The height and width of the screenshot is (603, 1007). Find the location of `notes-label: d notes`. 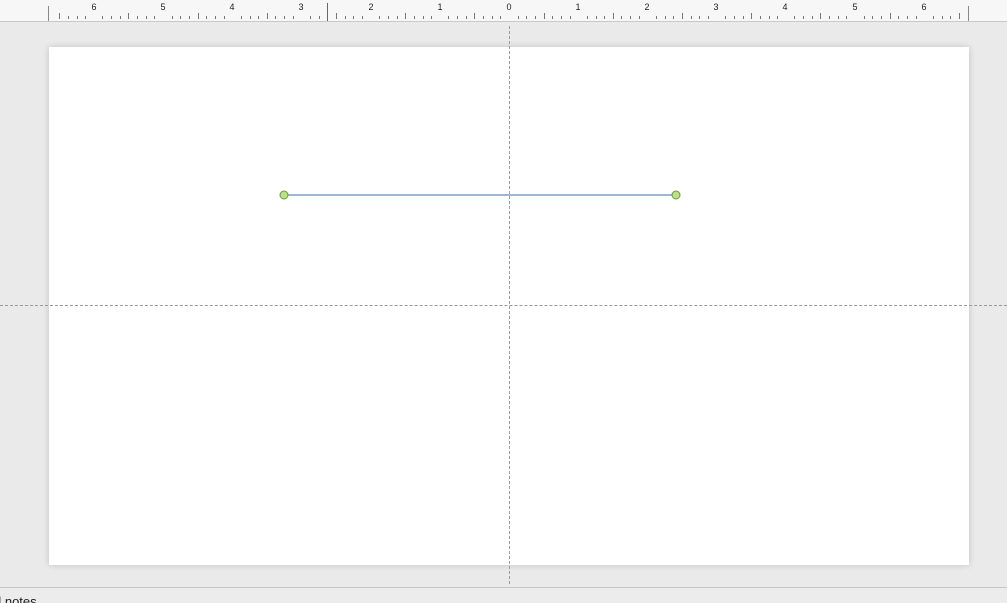

notes-label: d notes is located at coordinates (18, 598).